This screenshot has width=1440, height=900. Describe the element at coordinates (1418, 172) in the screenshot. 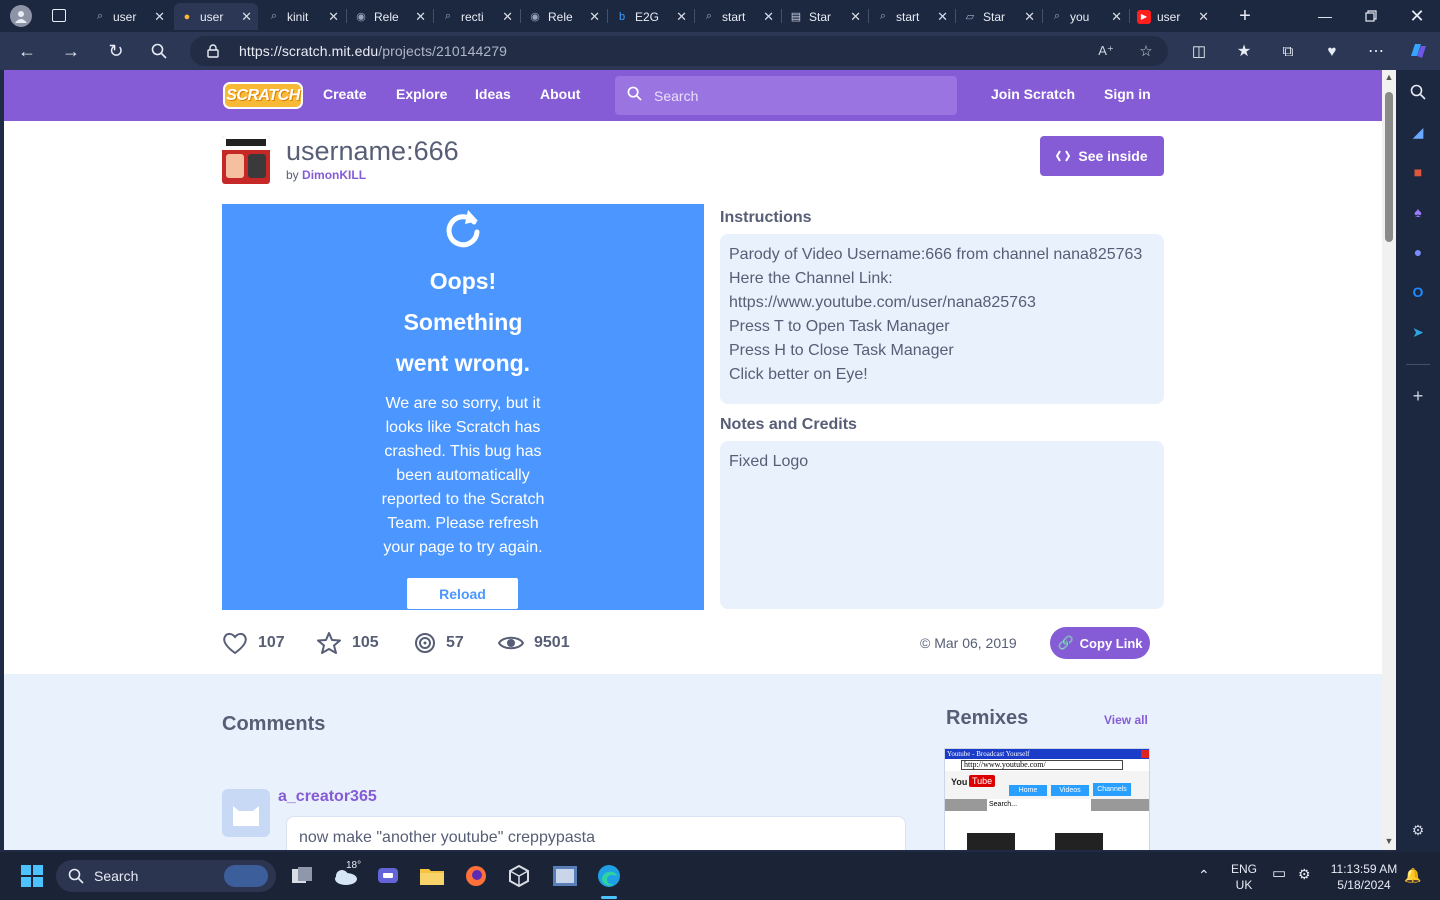

I see `tools-briefcase-icon: ■` at that location.